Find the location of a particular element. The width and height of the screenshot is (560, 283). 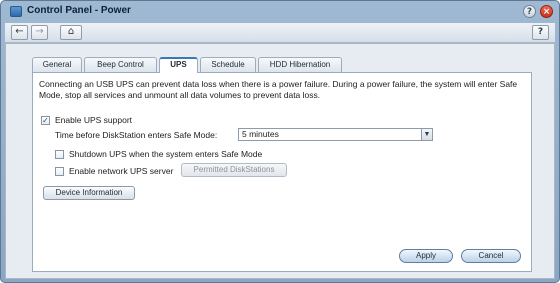

cancel-button: Cancel is located at coordinates (491, 256).